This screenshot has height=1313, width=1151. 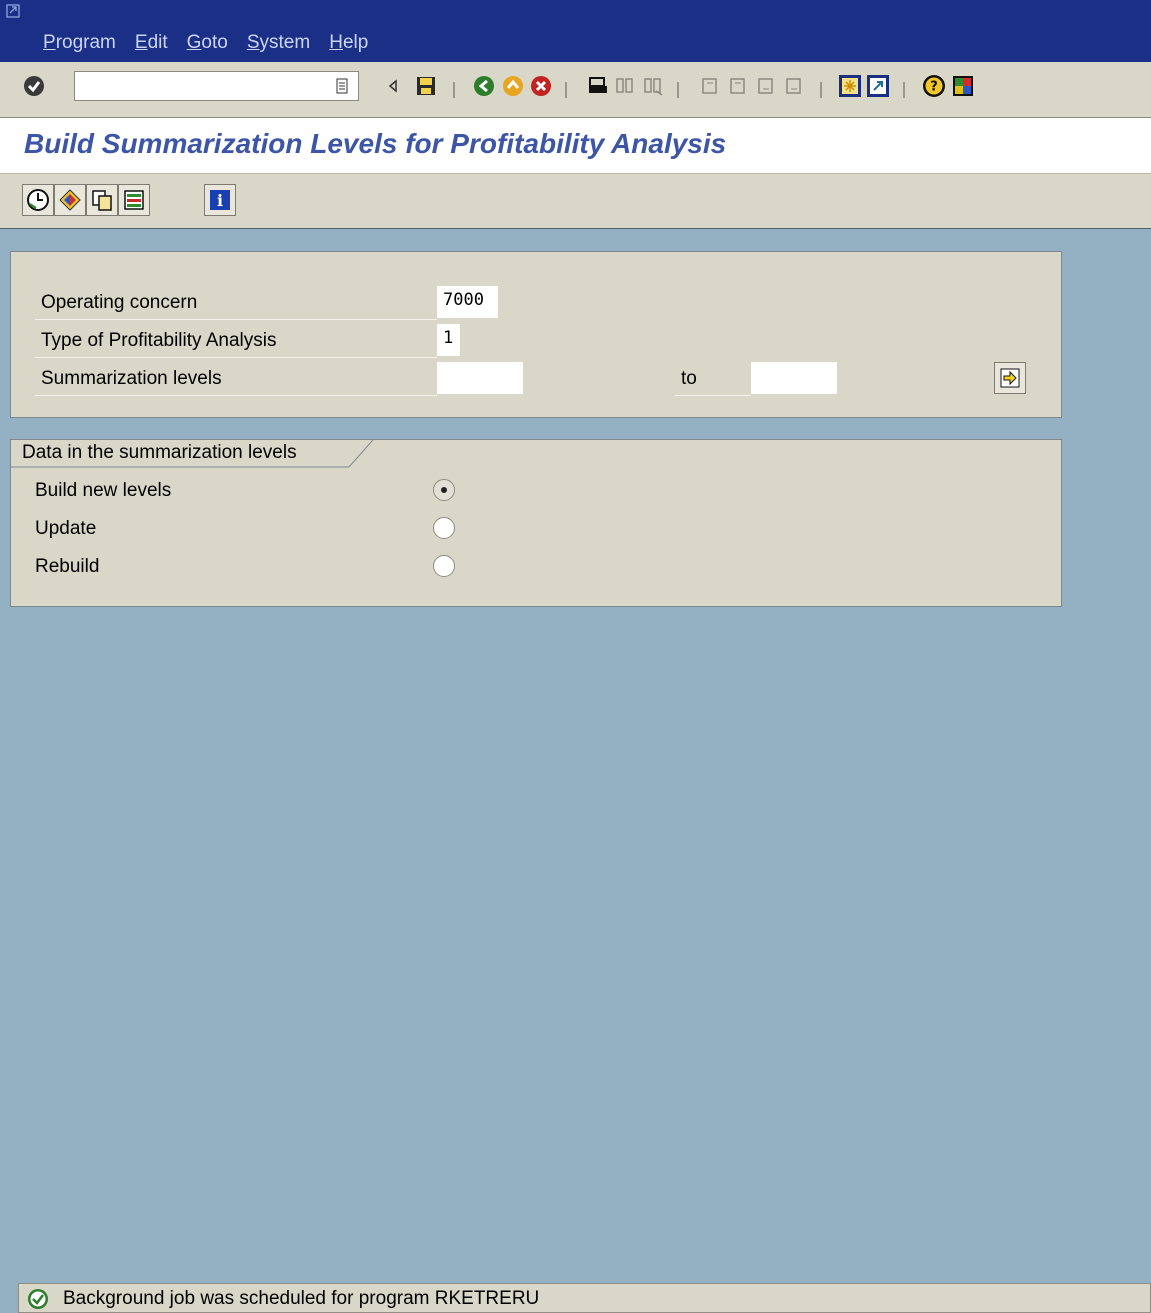 What do you see at coordinates (484, 86) in the screenshot?
I see `back-icon` at bounding box center [484, 86].